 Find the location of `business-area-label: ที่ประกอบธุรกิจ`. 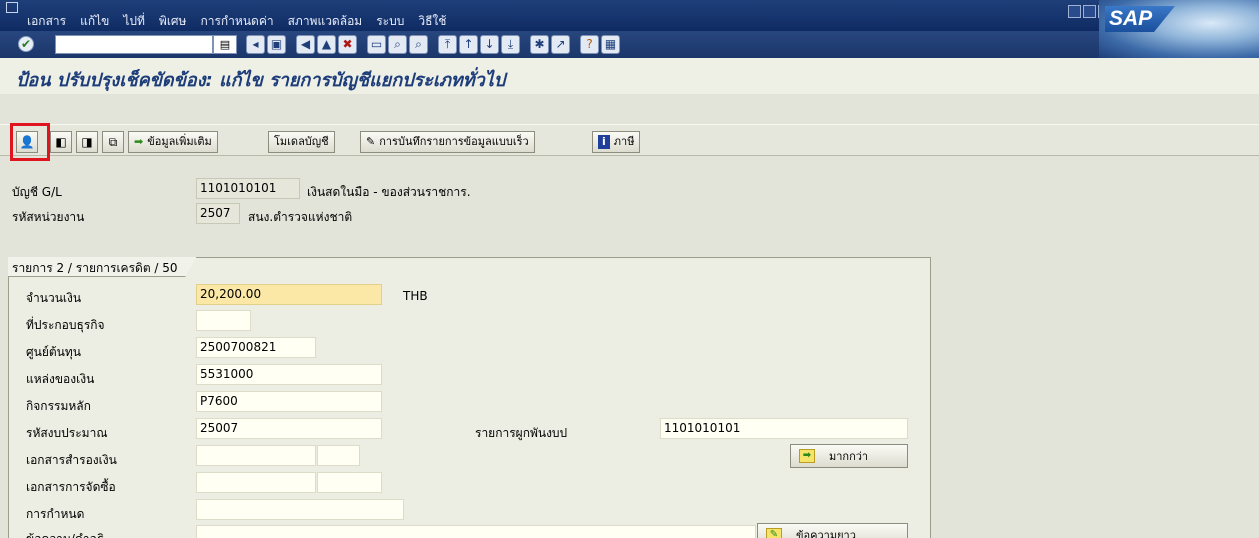

business-area-label: ที่ประกอบธุรกิจ is located at coordinates (65, 325).